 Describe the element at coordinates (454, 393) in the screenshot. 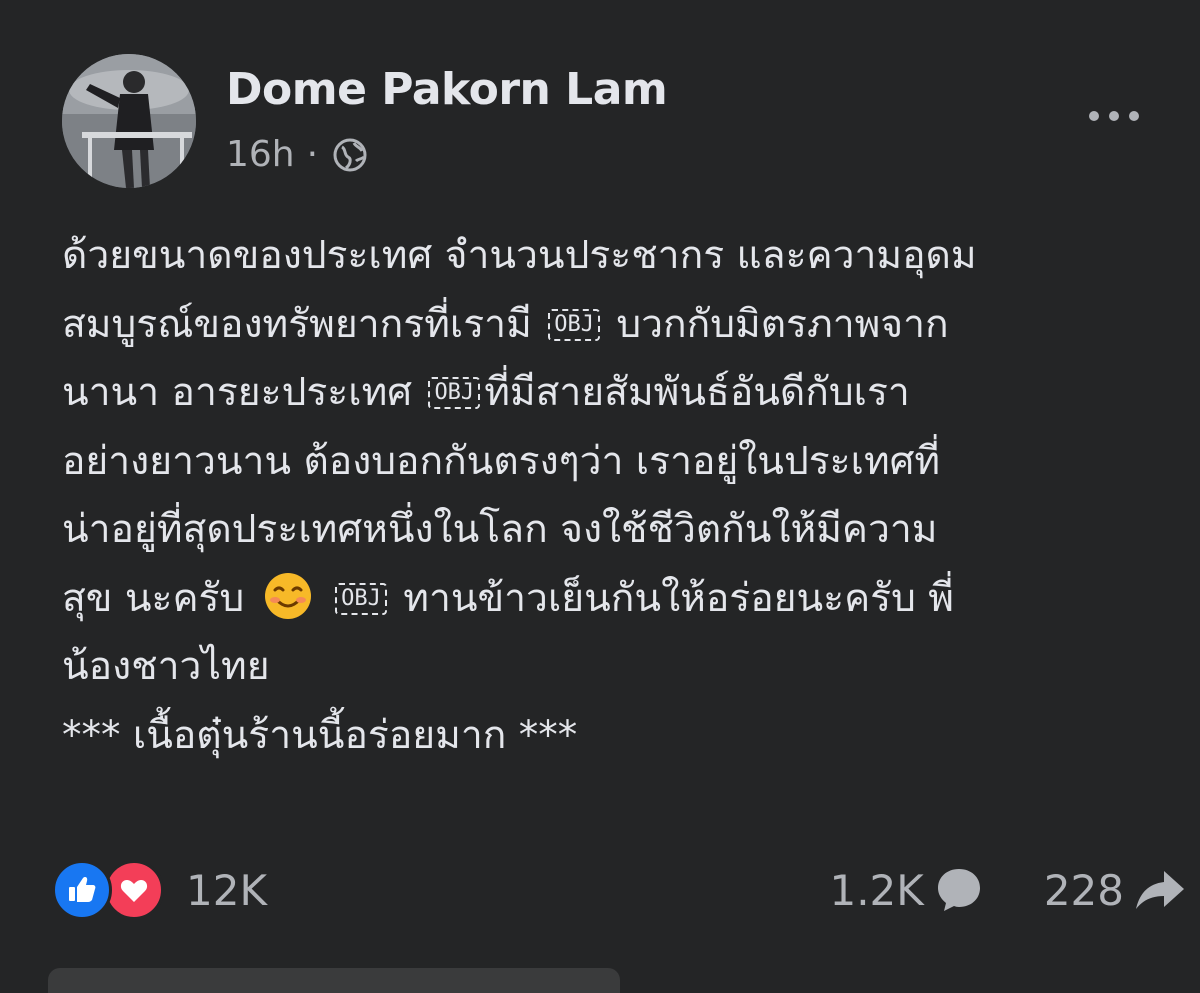

I see `obj-placeholder-2: OBJ` at that location.